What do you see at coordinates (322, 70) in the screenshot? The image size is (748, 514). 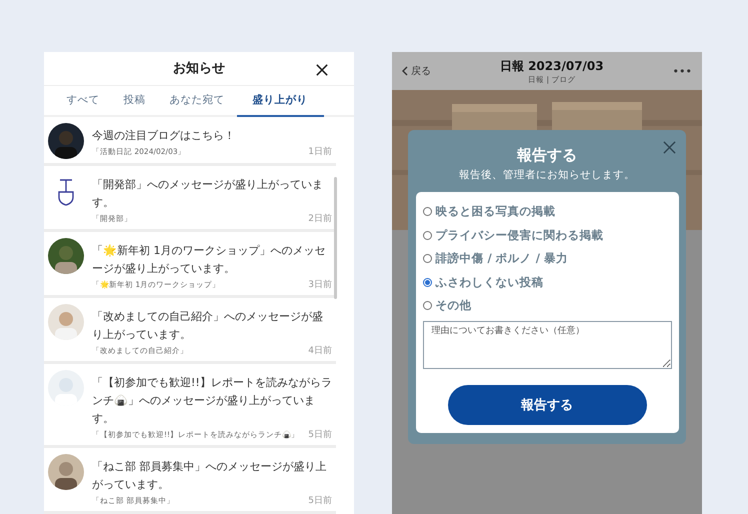 I see `close-icon` at bounding box center [322, 70].